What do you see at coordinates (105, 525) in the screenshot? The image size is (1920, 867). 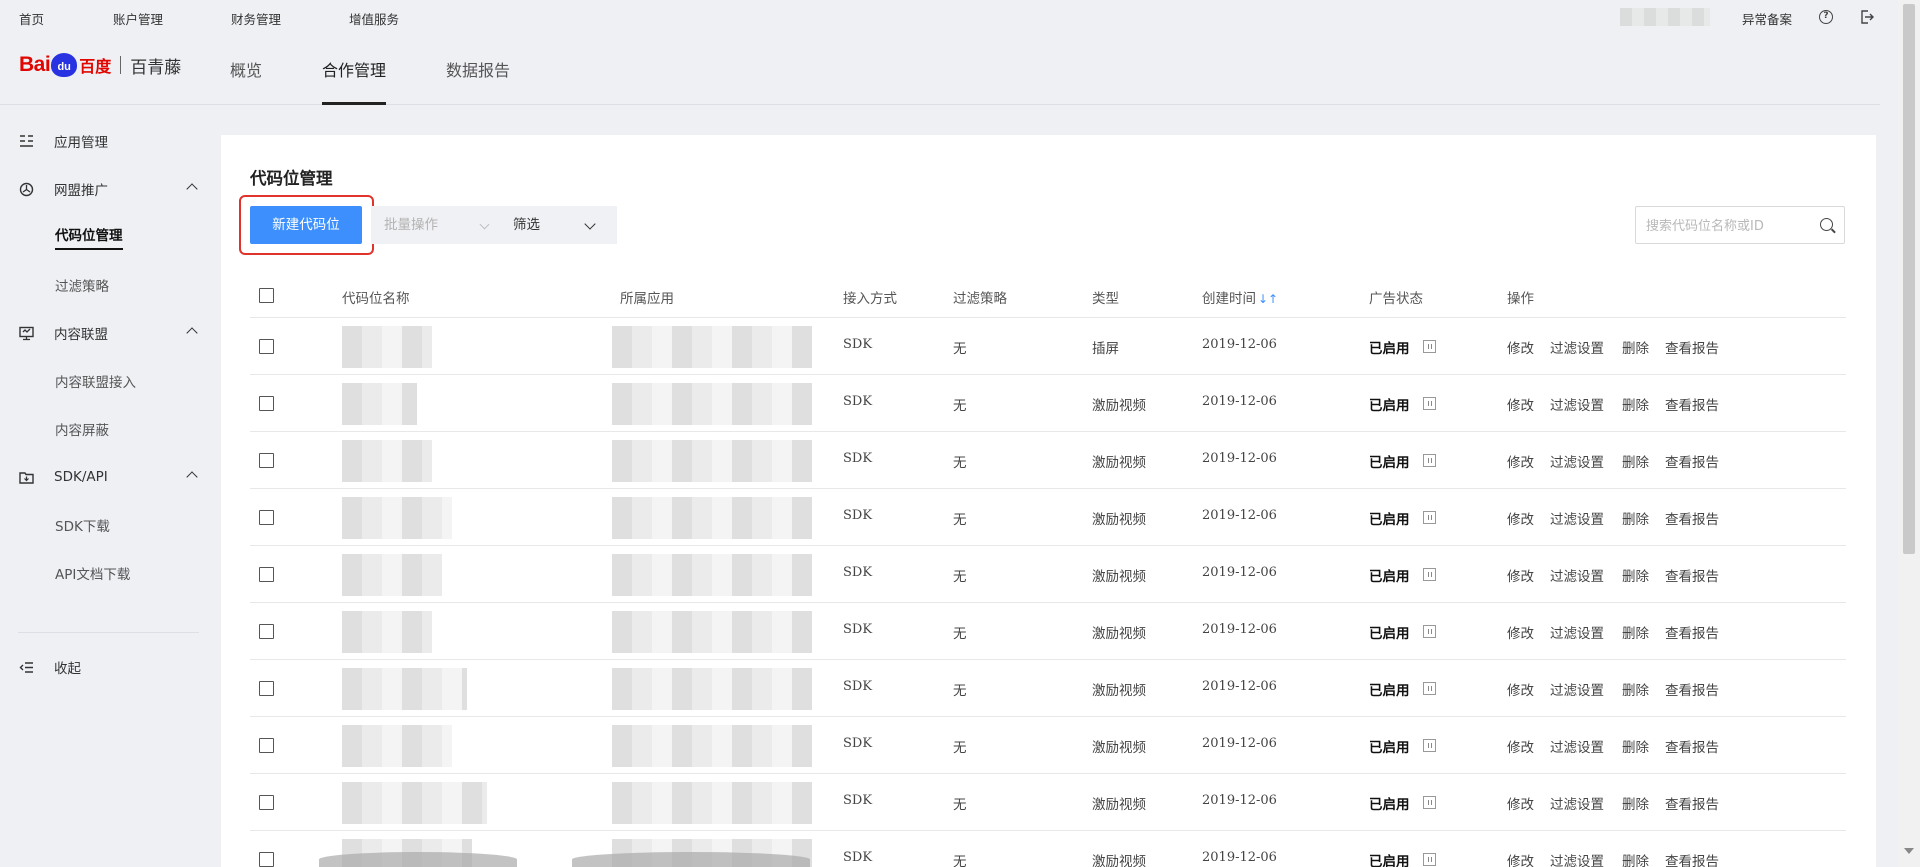 I see `sidebar-subitem-sdk-download: SDK下载` at bounding box center [105, 525].